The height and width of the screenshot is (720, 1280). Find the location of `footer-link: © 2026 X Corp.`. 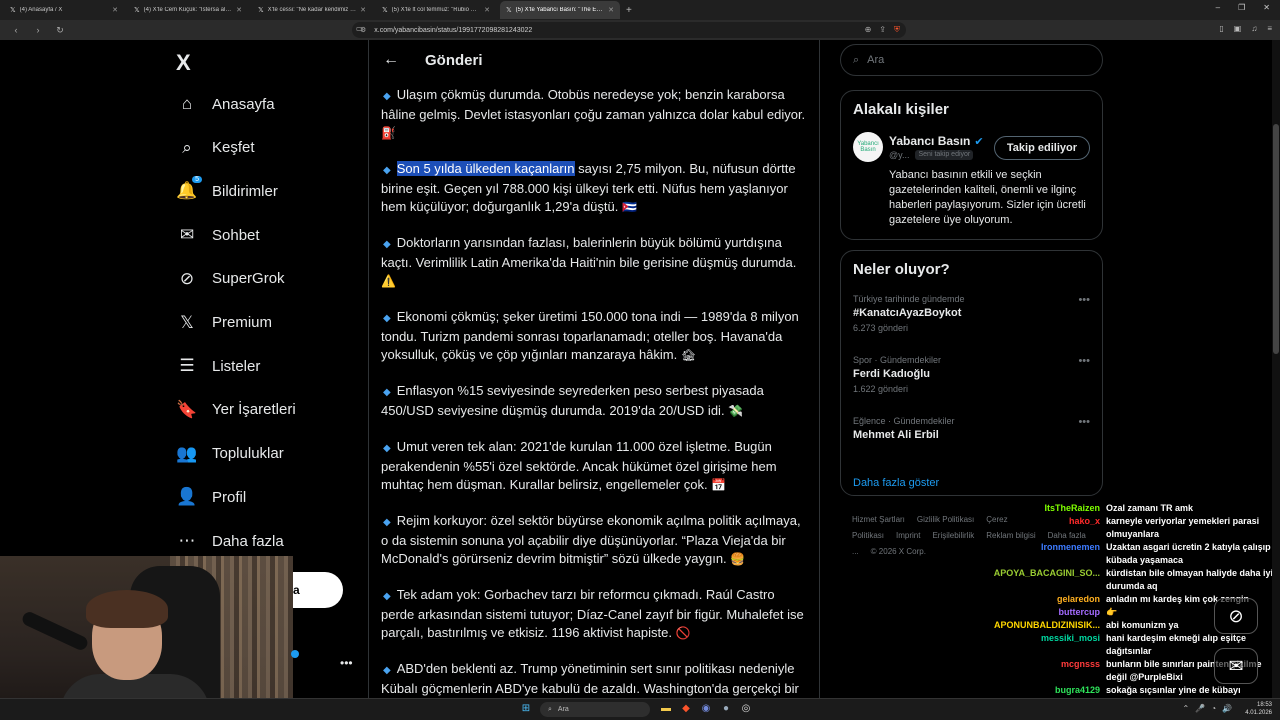

footer-link: © 2026 X Corp. is located at coordinates (898, 551).